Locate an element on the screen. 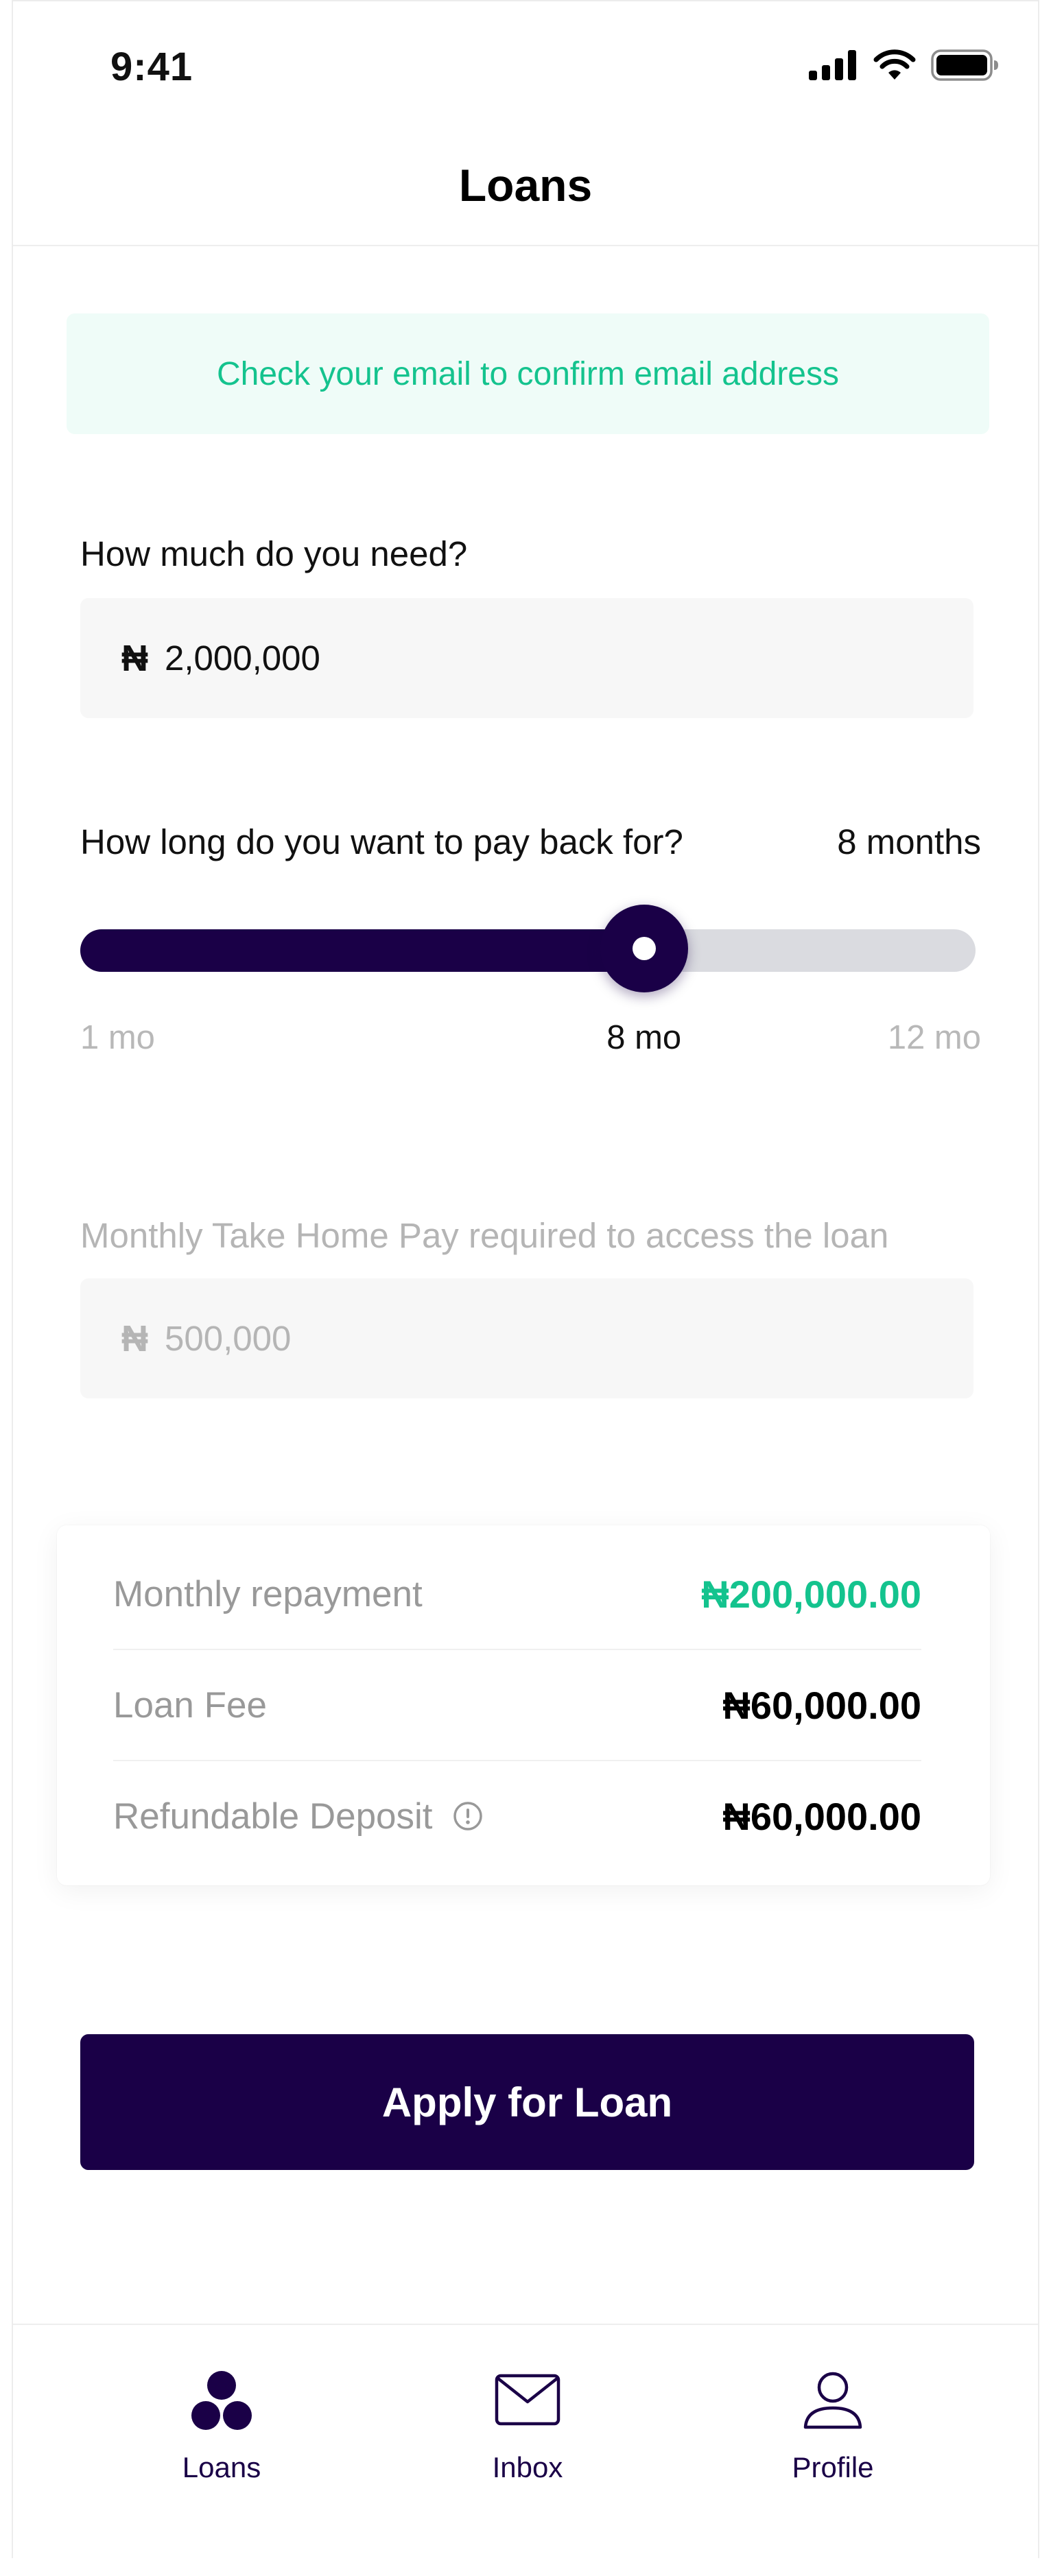 The width and height of the screenshot is (1051, 2576). app-header: Loans is located at coordinates (525, 192).